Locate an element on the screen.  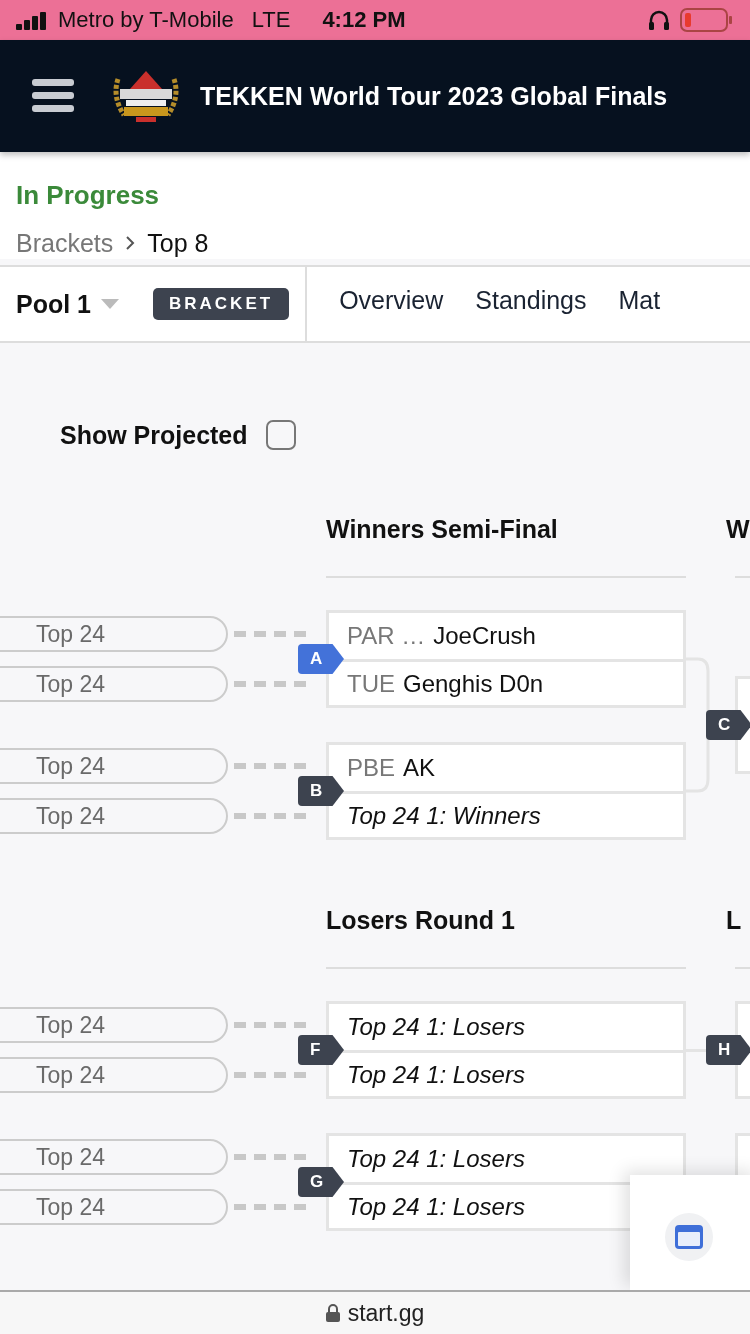
menu-icon is located at coordinates (53, 96).